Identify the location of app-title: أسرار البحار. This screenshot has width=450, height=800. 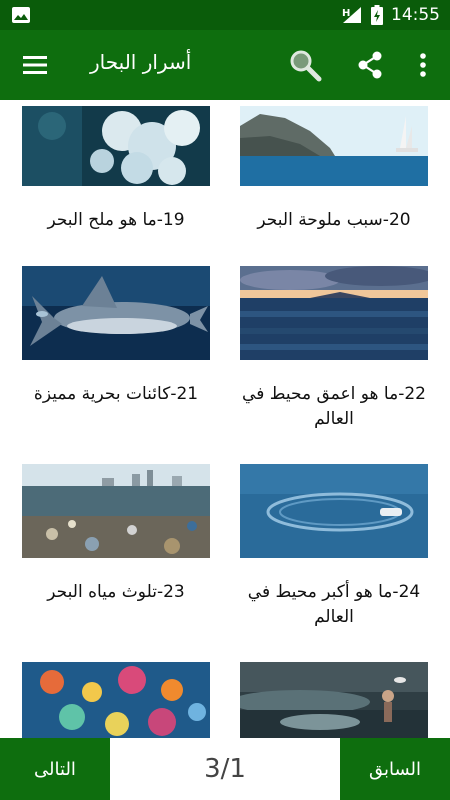
(141, 62).